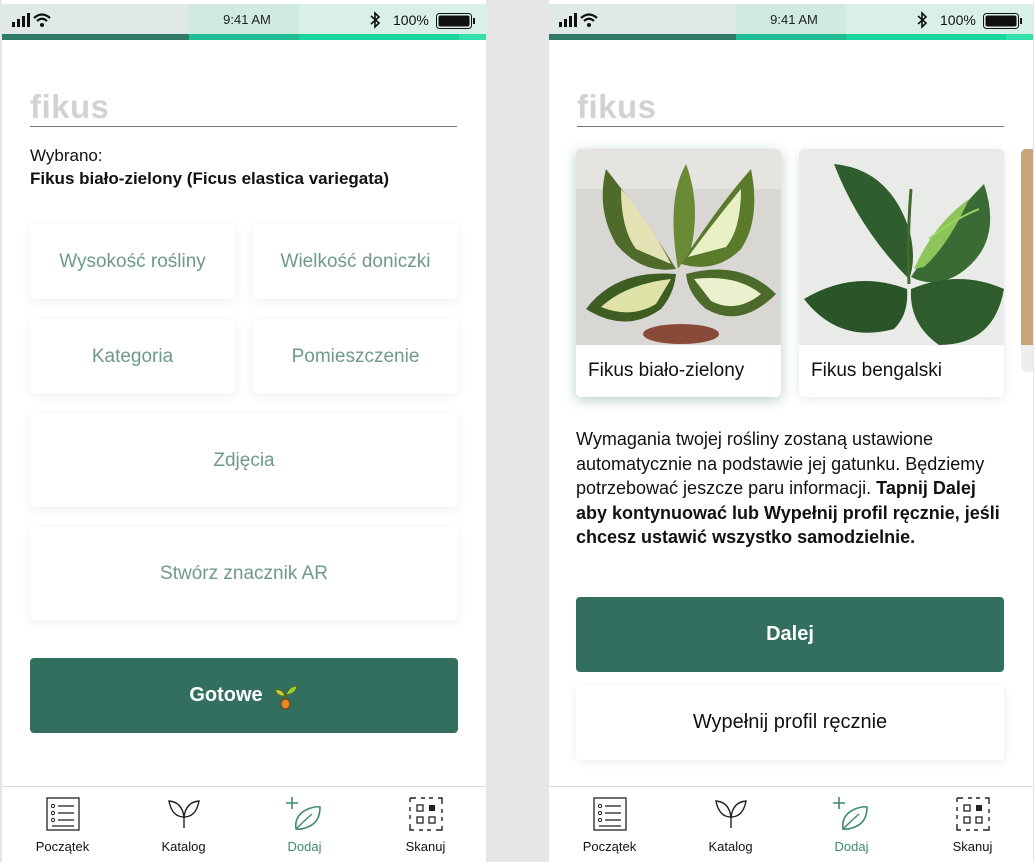 The height and width of the screenshot is (862, 1034). I want to click on pot-size-field: Wielkość doniczki, so click(355, 261).